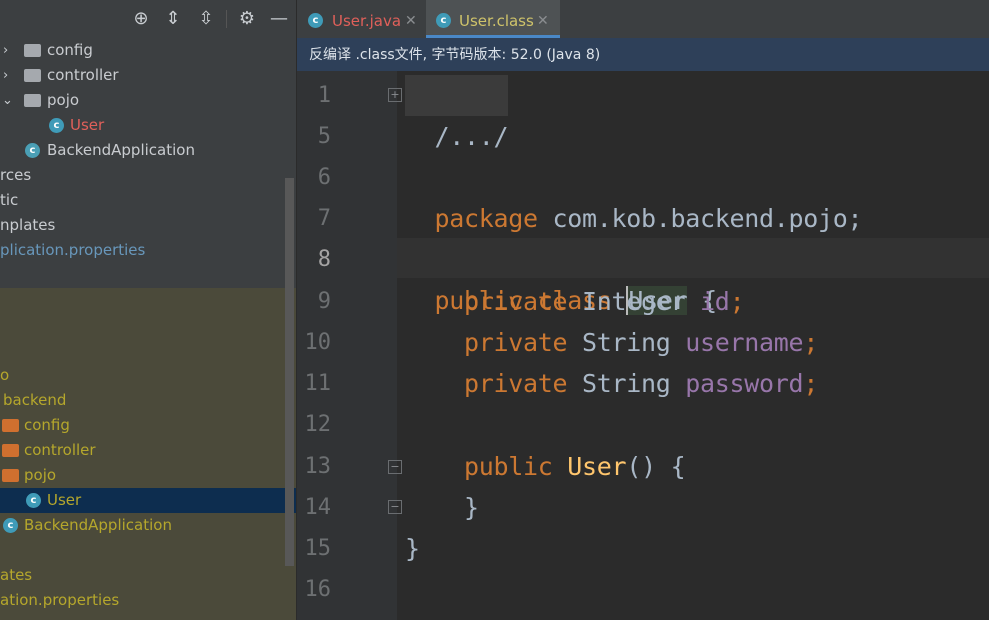 This screenshot has height=620, width=989. What do you see at coordinates (226, 19) in the screenshot?
I see `toolbar-divider` at bounding box center [226, 19].